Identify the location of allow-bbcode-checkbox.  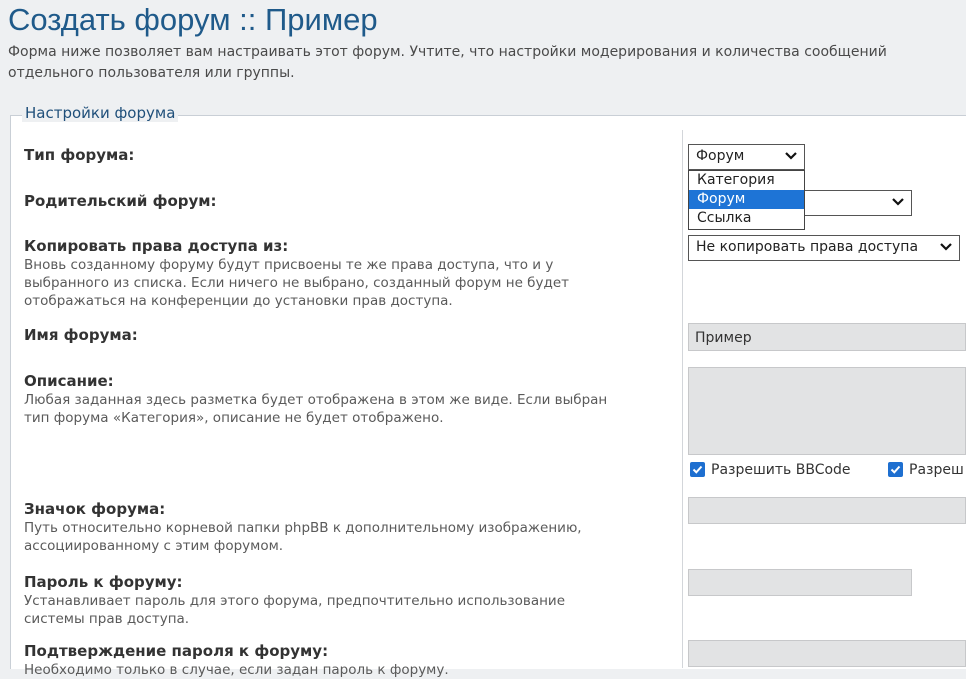
(697, 469).